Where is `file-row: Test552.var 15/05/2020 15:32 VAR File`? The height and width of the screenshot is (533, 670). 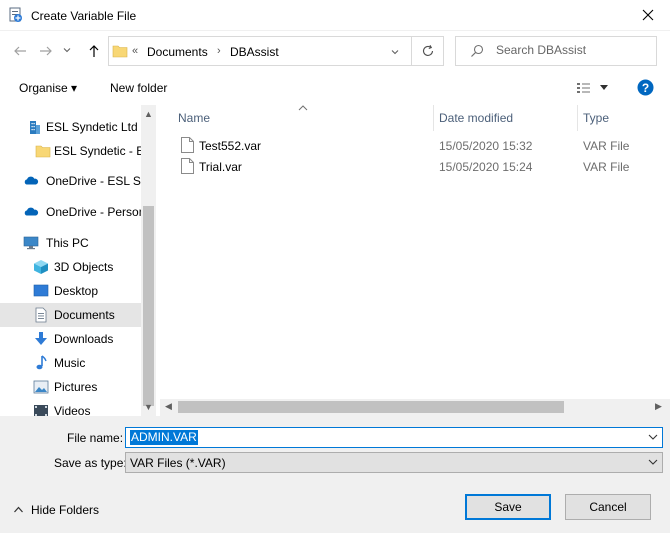 file-row: Test552.var 15/05/2020 15:32 VAR File is located at coordinates (415, 145).